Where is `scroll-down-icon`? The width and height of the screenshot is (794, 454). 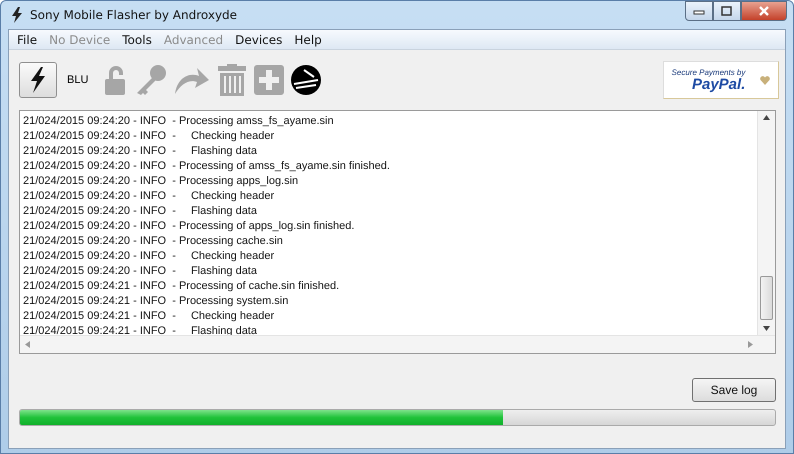
scroll-down-icon is located at coordinates (766, 328).